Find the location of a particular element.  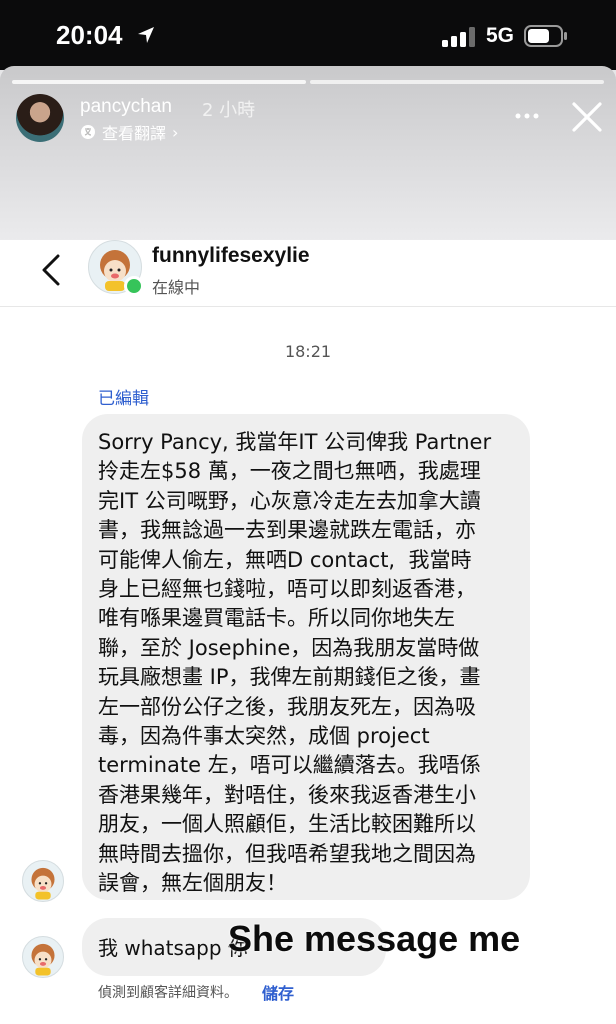

more-options-icon is located at coordinates (527, 116).